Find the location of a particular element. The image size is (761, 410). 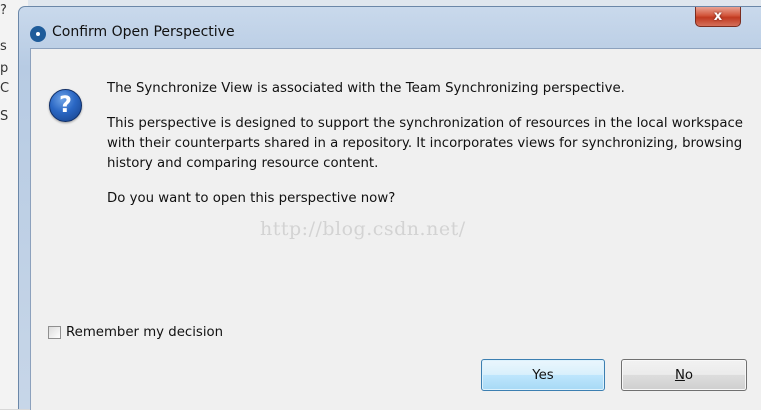

no-button: No is located at coordinates (684, 375).